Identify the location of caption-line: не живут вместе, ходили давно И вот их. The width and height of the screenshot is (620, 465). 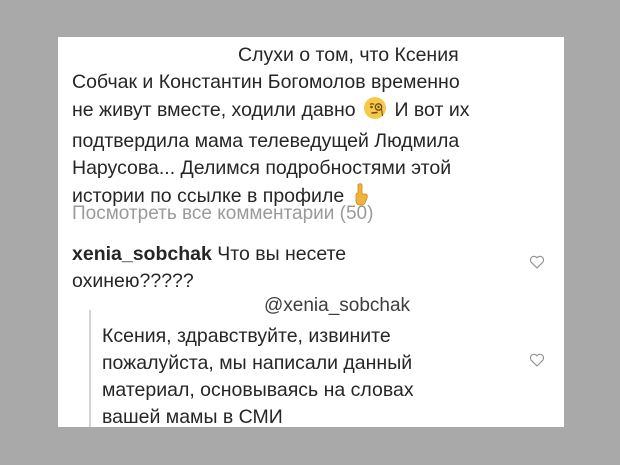
(312, 112).